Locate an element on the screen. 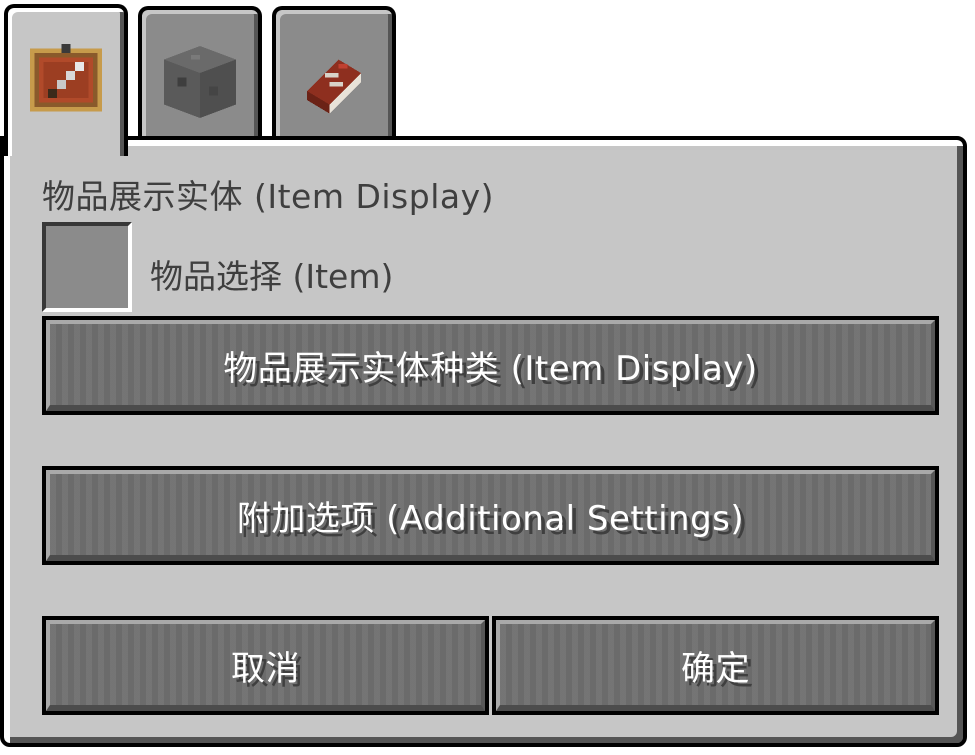  cancel-button: 取消 is located at coordinates (265, 665).